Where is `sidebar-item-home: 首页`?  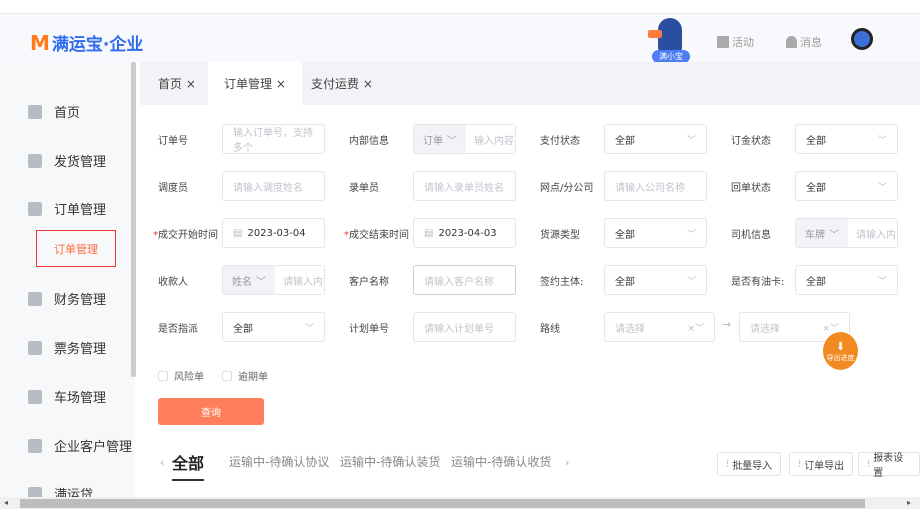 sidebar-item-home: 首页 is located at coordinates (54, 111).